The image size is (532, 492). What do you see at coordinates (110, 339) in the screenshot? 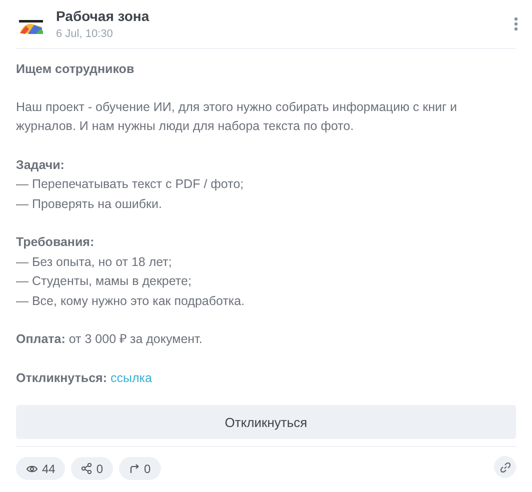
I see `payment-text: Оплата: от 3 000 ₽ за документ.` at bounding box center [110, 339].